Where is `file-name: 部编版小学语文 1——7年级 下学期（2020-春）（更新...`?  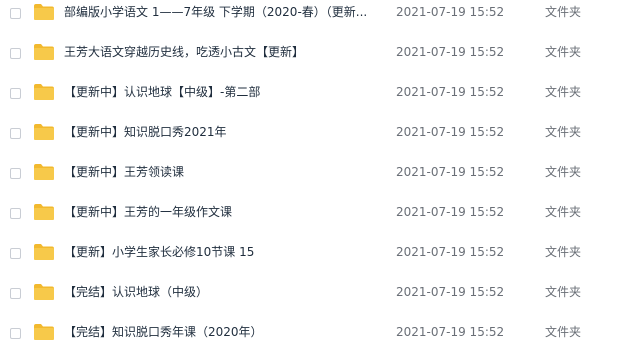
file-name: 部编版小学语文 1——7年级 下学期（2020-春）（更新... is located at coordinates (224, 12).